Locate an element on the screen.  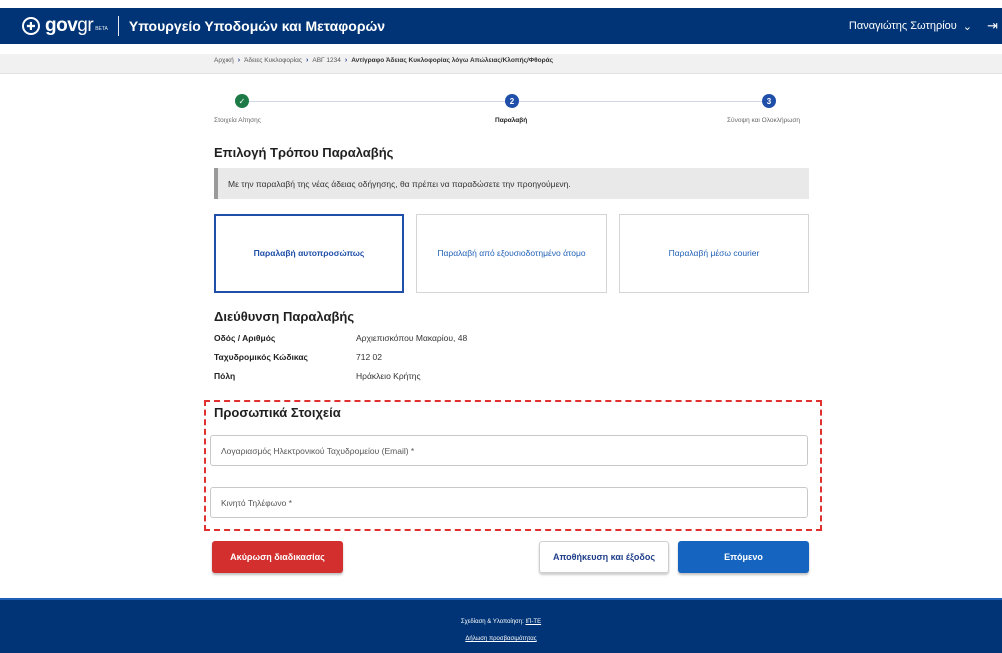
design-label: Σχεδίαση & Υλοποίηση: is located at coordinates (492, 622).